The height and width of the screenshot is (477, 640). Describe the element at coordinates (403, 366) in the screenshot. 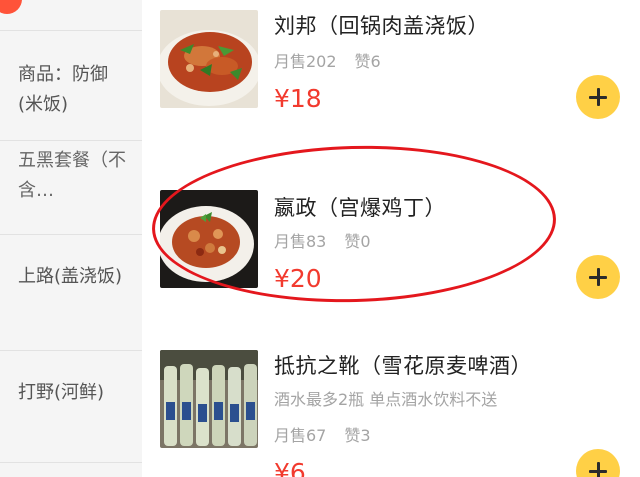

I see `product-name: 抵抗之靴（雪花原麦啤酒）` at that location.